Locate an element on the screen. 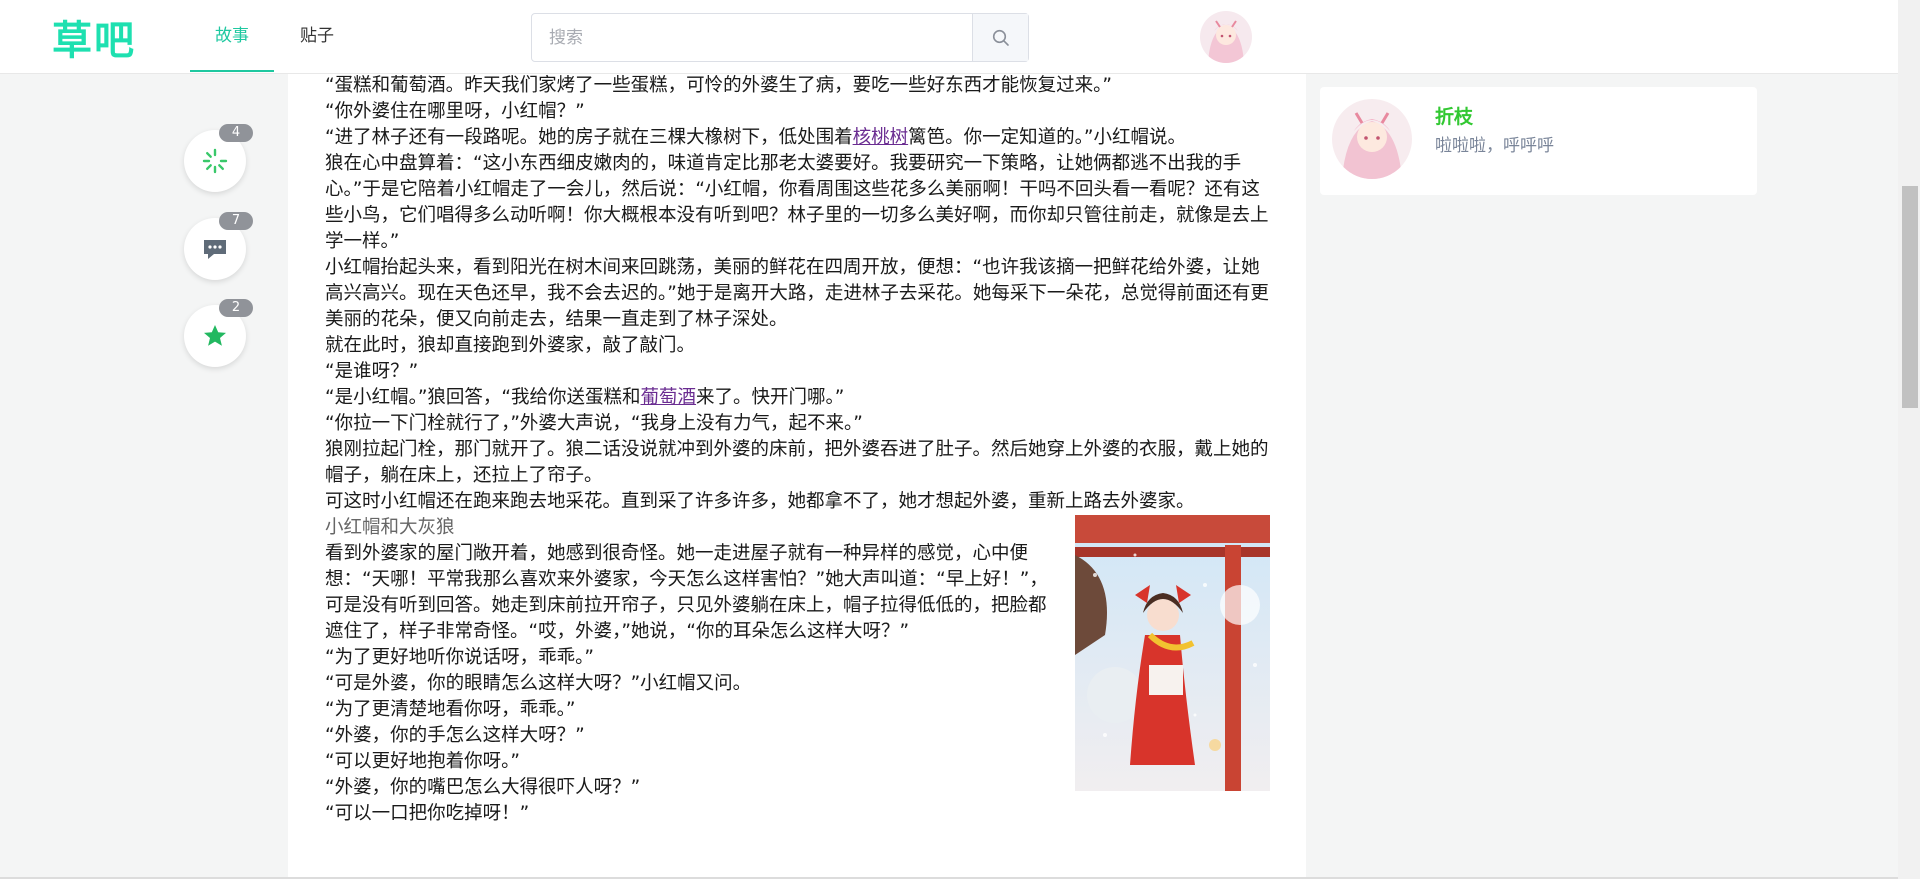 This screenshot has height=879, width=1920. star-count-badge: 2 is located at coordinates (236, 308).